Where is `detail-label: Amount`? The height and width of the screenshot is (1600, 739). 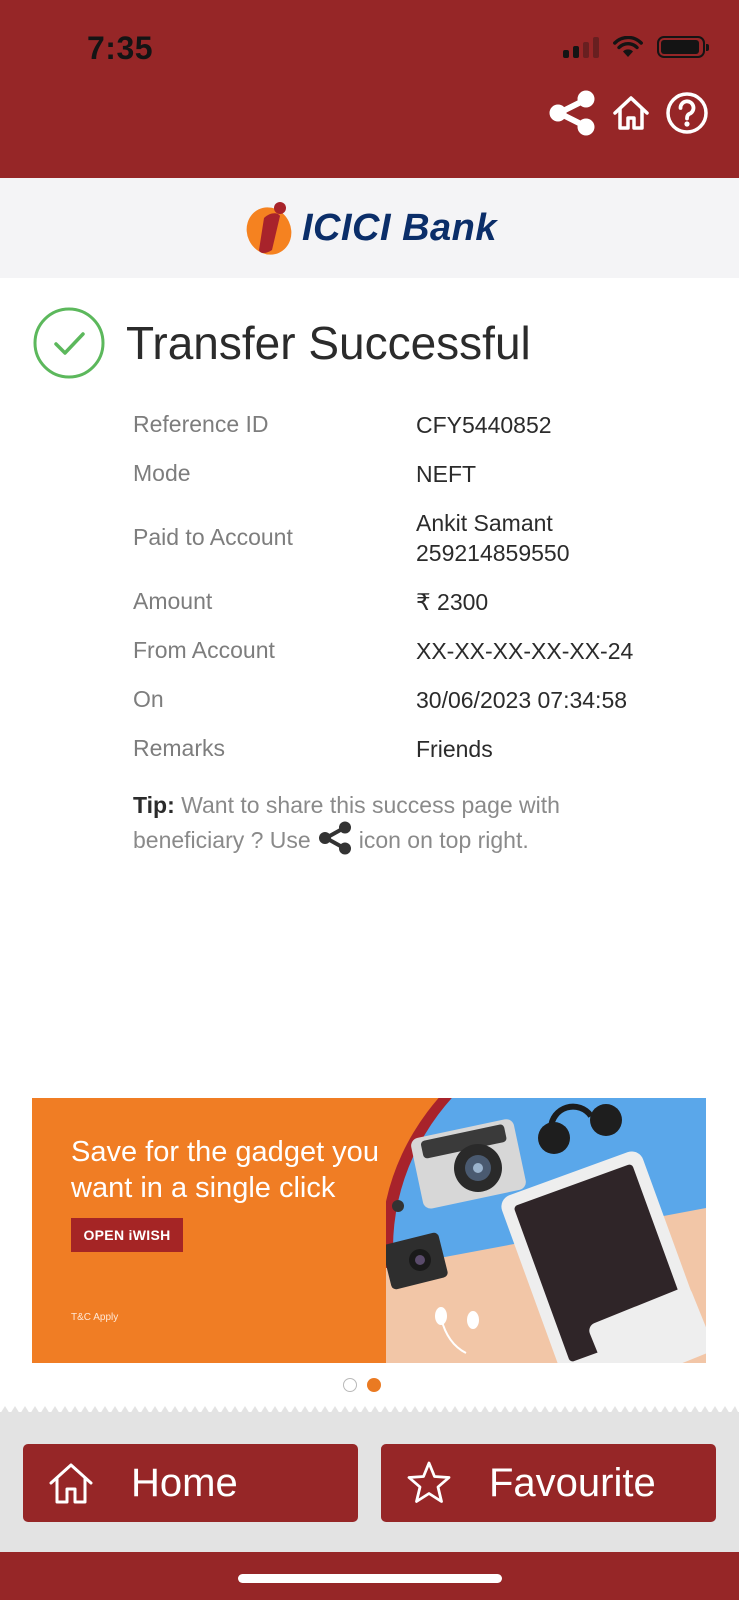 detail-label: Amount is located at coordinates (173, 601).